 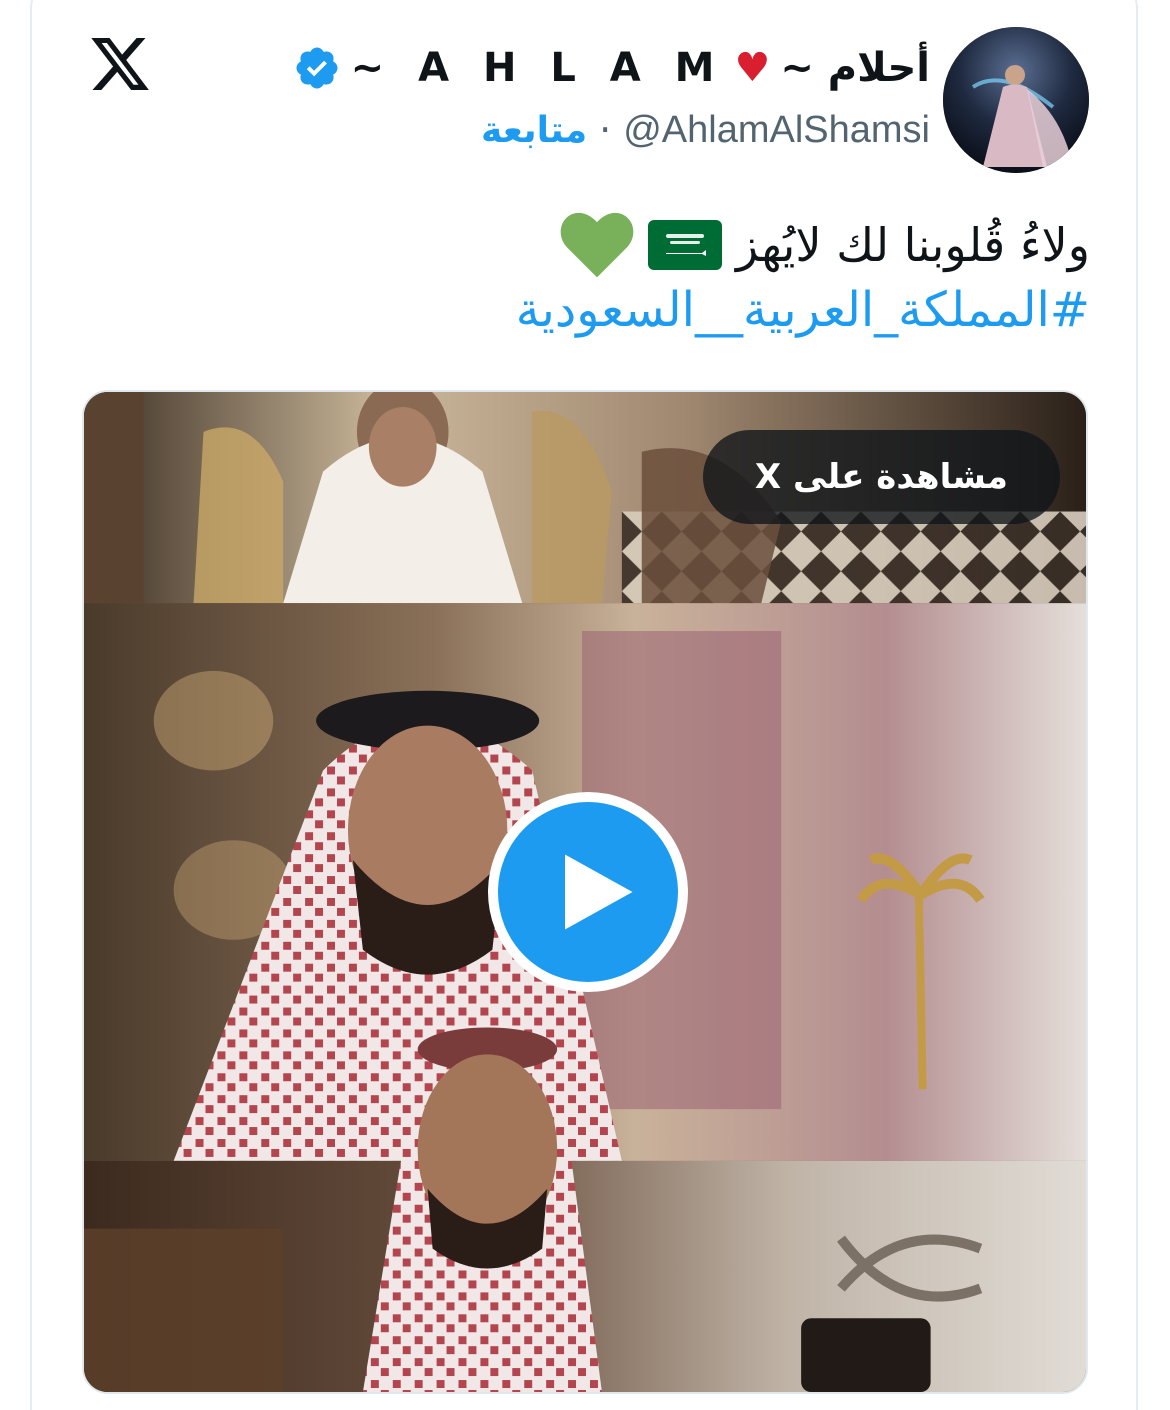 I want to click on tweet-text-line: ولاءُ قُلوبنا لك لايُهز, so click(x=825, y=245).